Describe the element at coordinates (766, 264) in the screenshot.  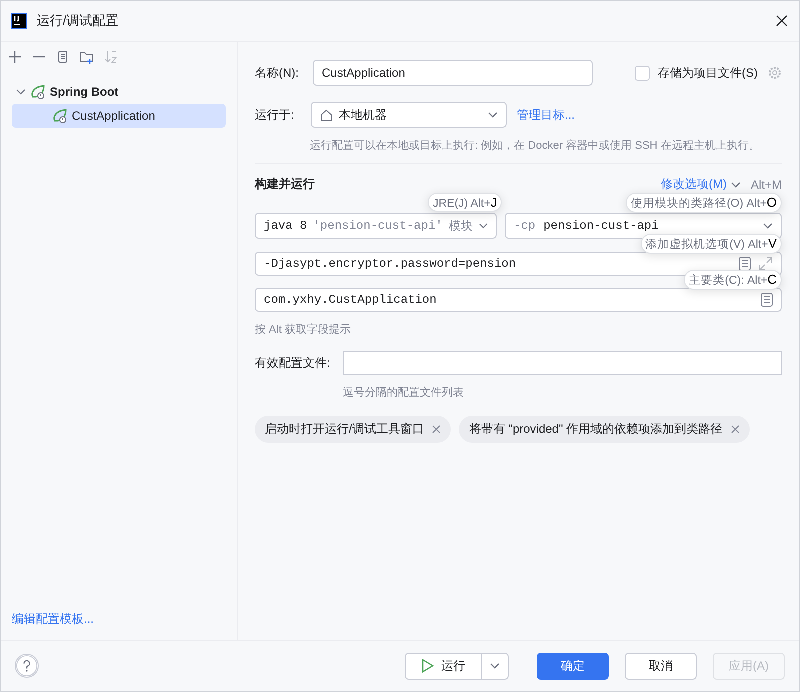
I see `expand-icon` at that location.